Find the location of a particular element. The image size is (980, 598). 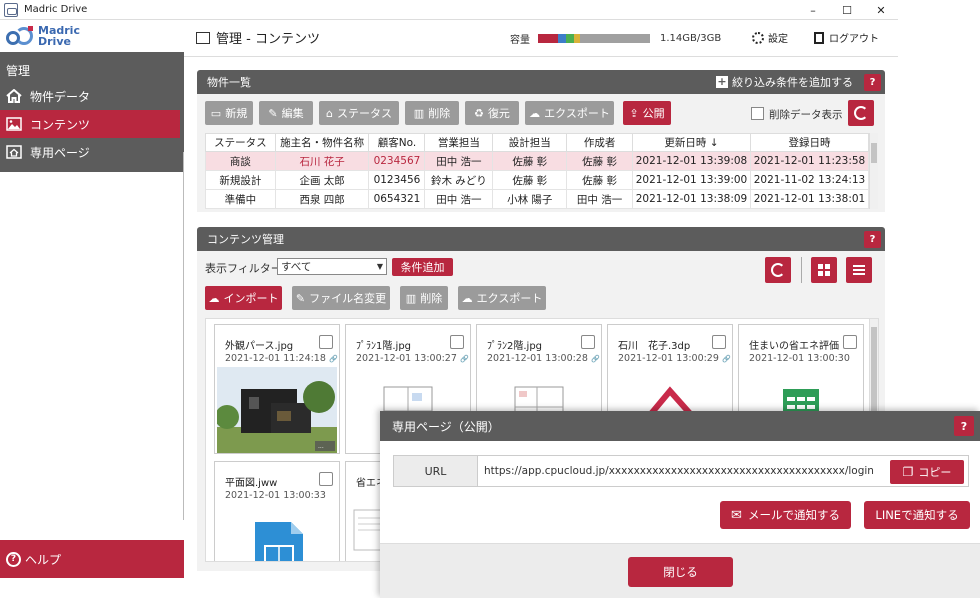

grid-view-button is located at coordinates (824, 270).